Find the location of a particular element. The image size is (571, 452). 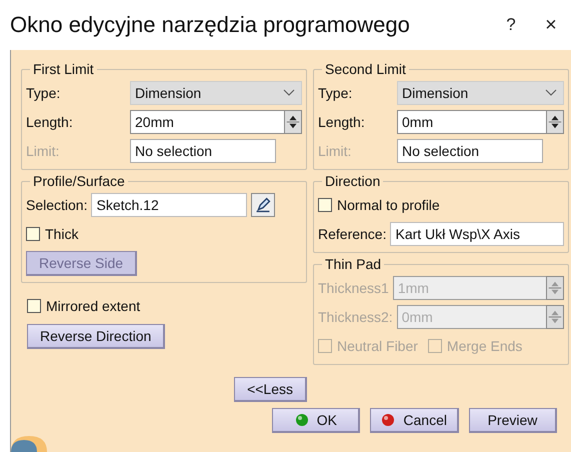

field-label: Thickness1 is located at coordinates (353, 288).